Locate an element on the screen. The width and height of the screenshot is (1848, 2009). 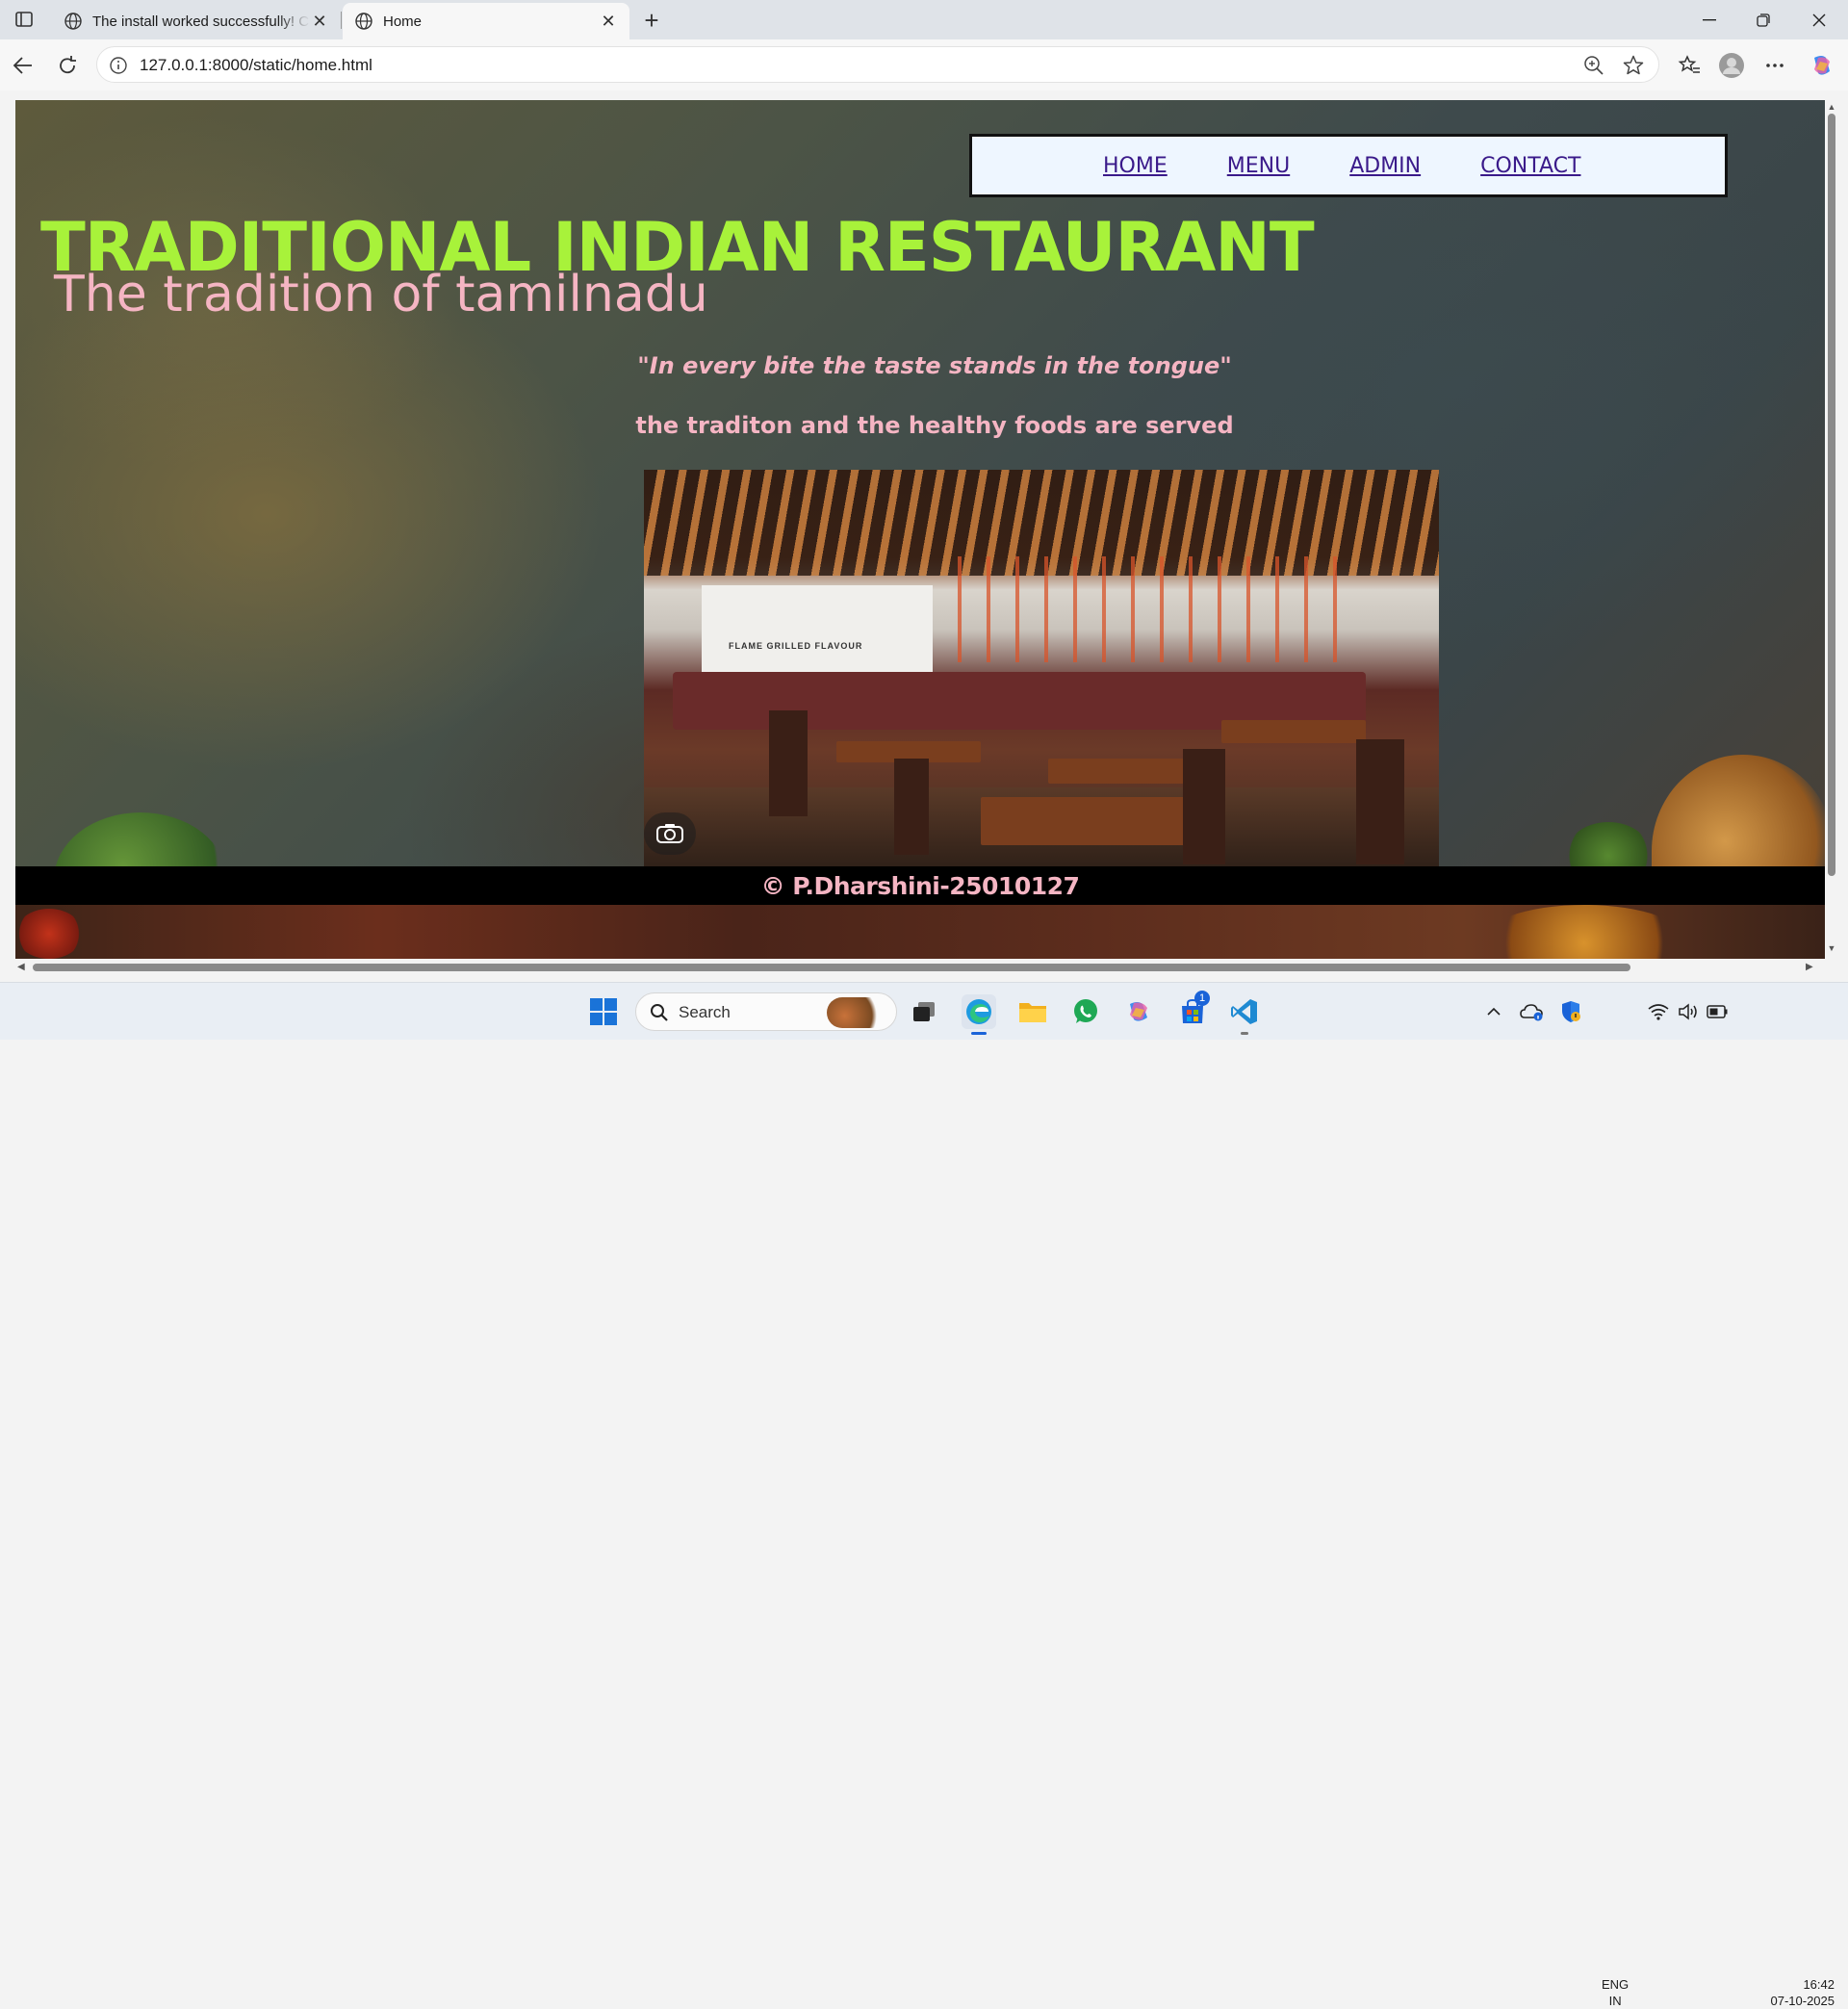
nav-contact-link: CONTACT is located at coordinates (1530, 166).